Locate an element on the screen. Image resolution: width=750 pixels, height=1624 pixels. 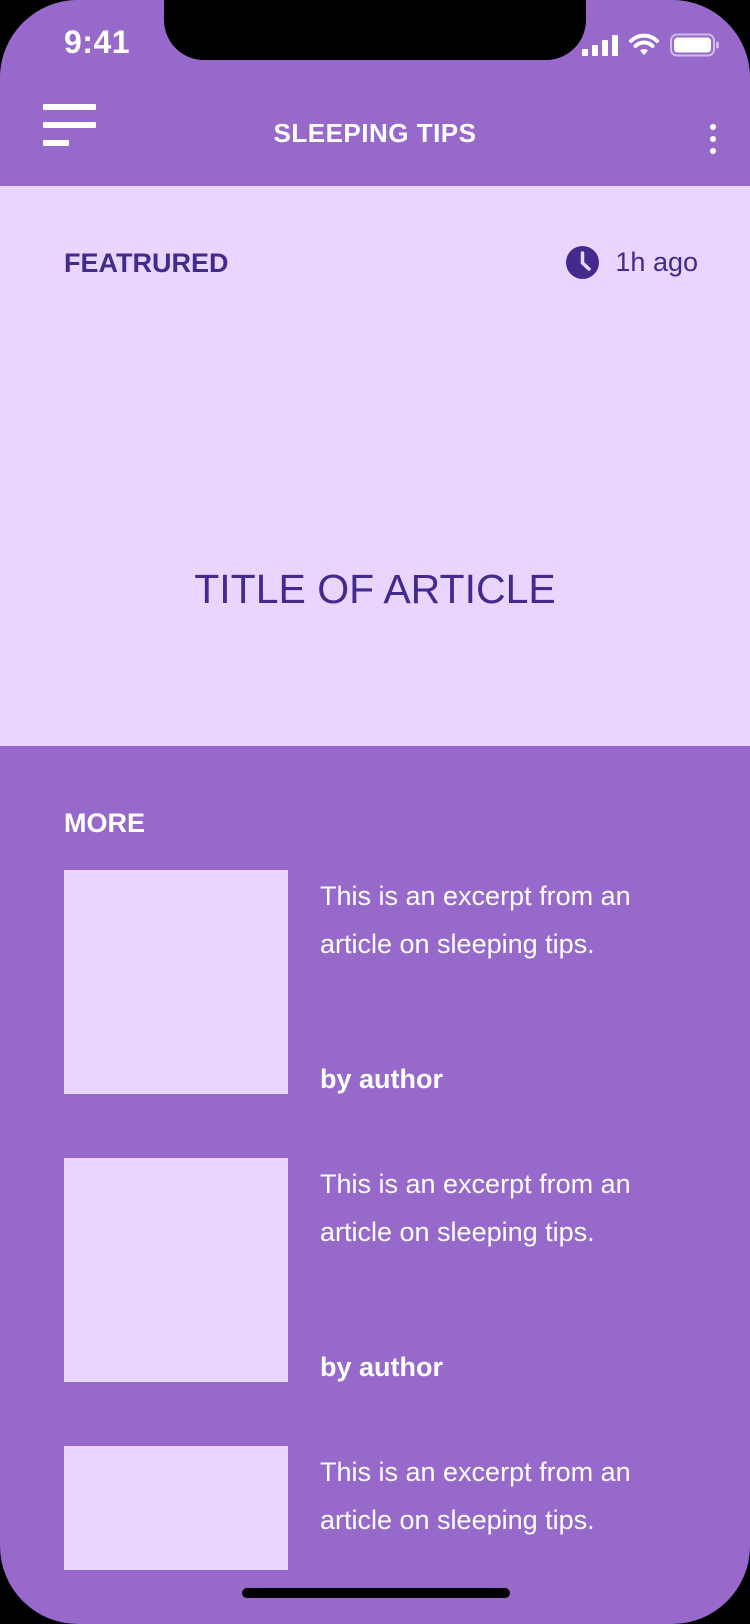
wifi-icon is located at coordinates (644, 44).